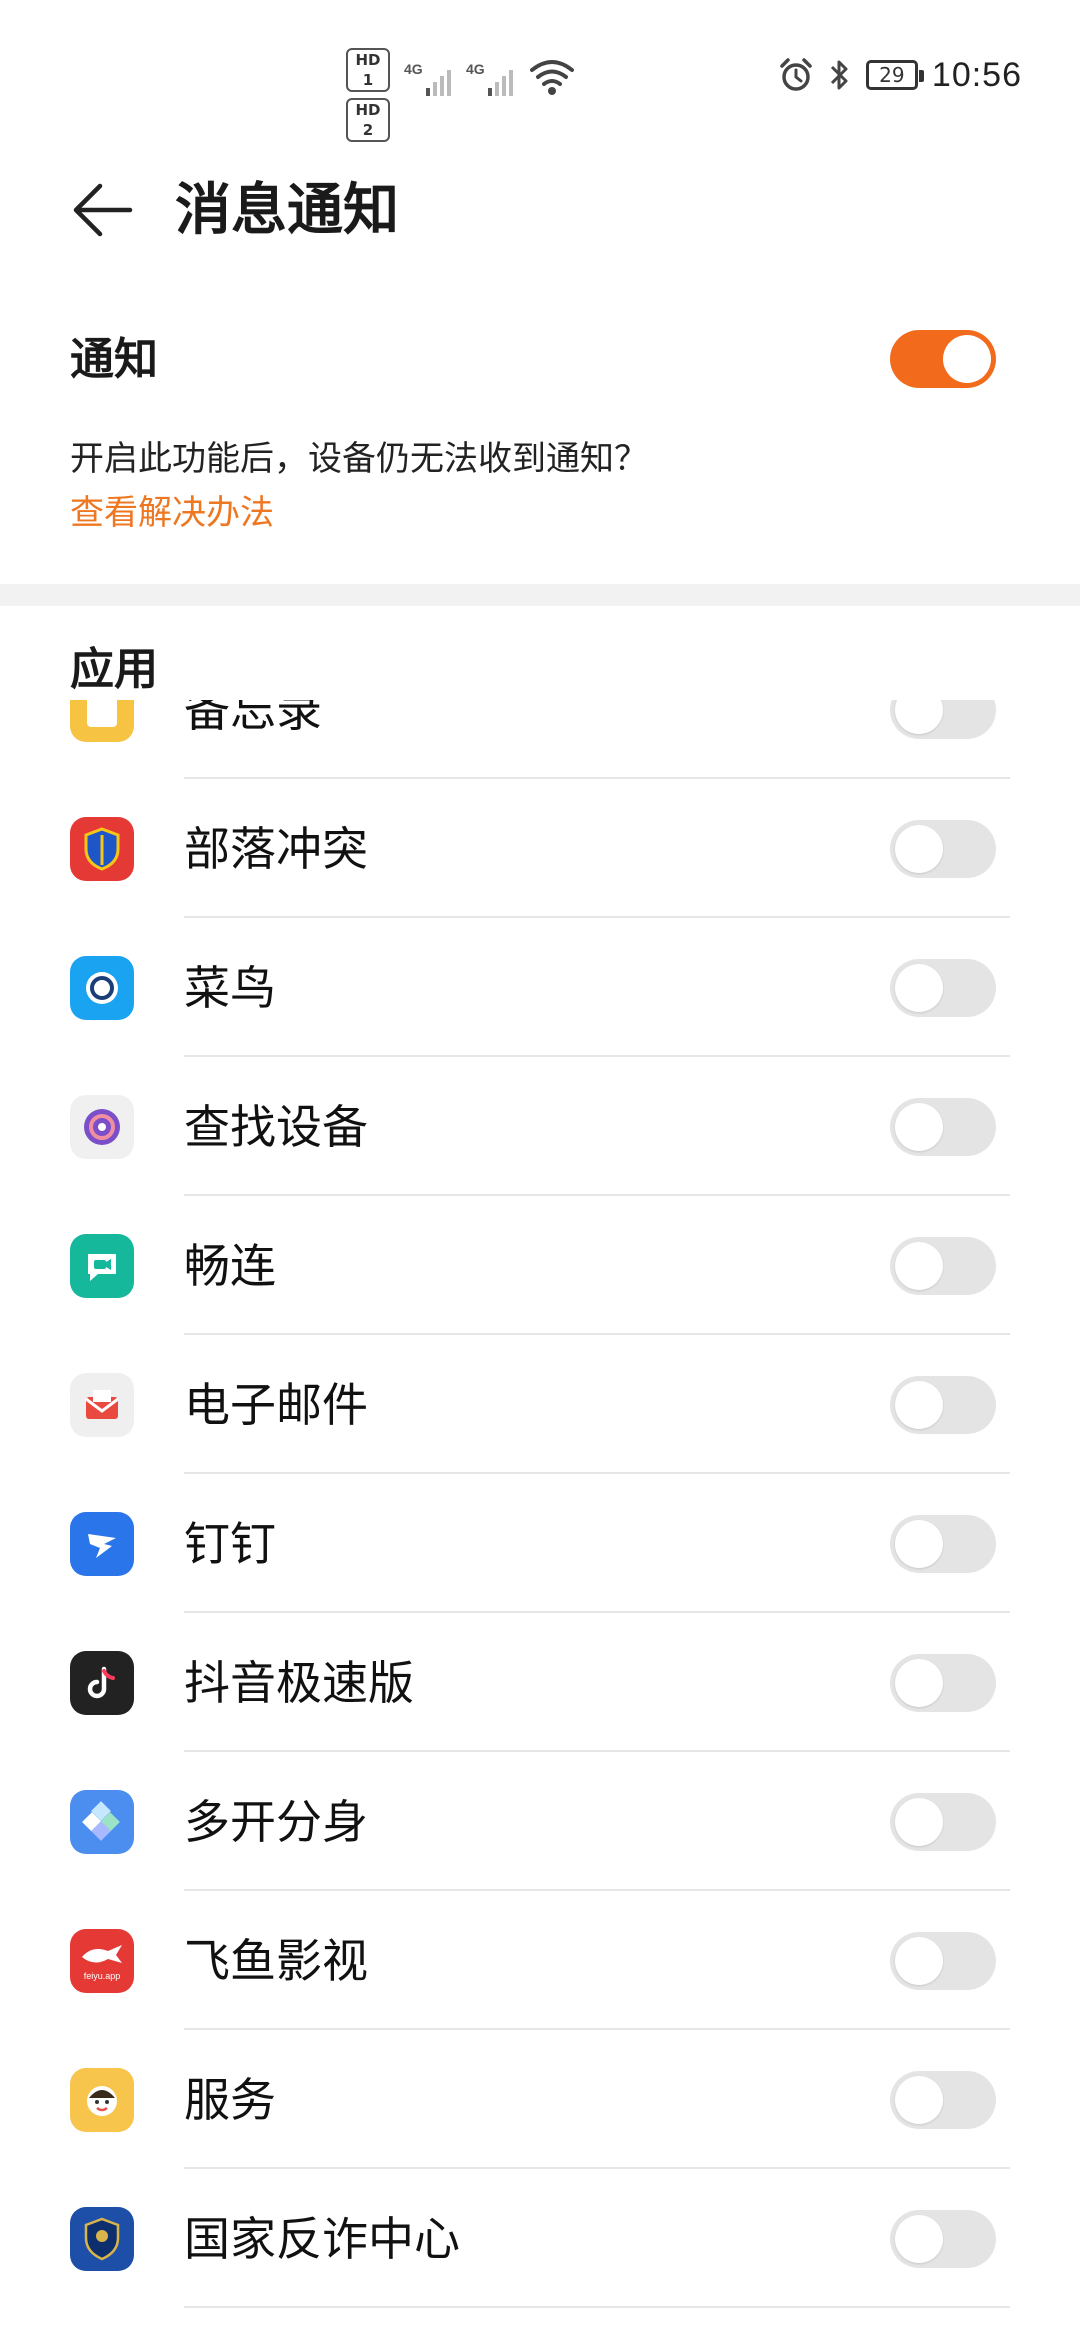 This screenshot has height=2340, width=1080. I want to click on section-divider, so click(540, 595).